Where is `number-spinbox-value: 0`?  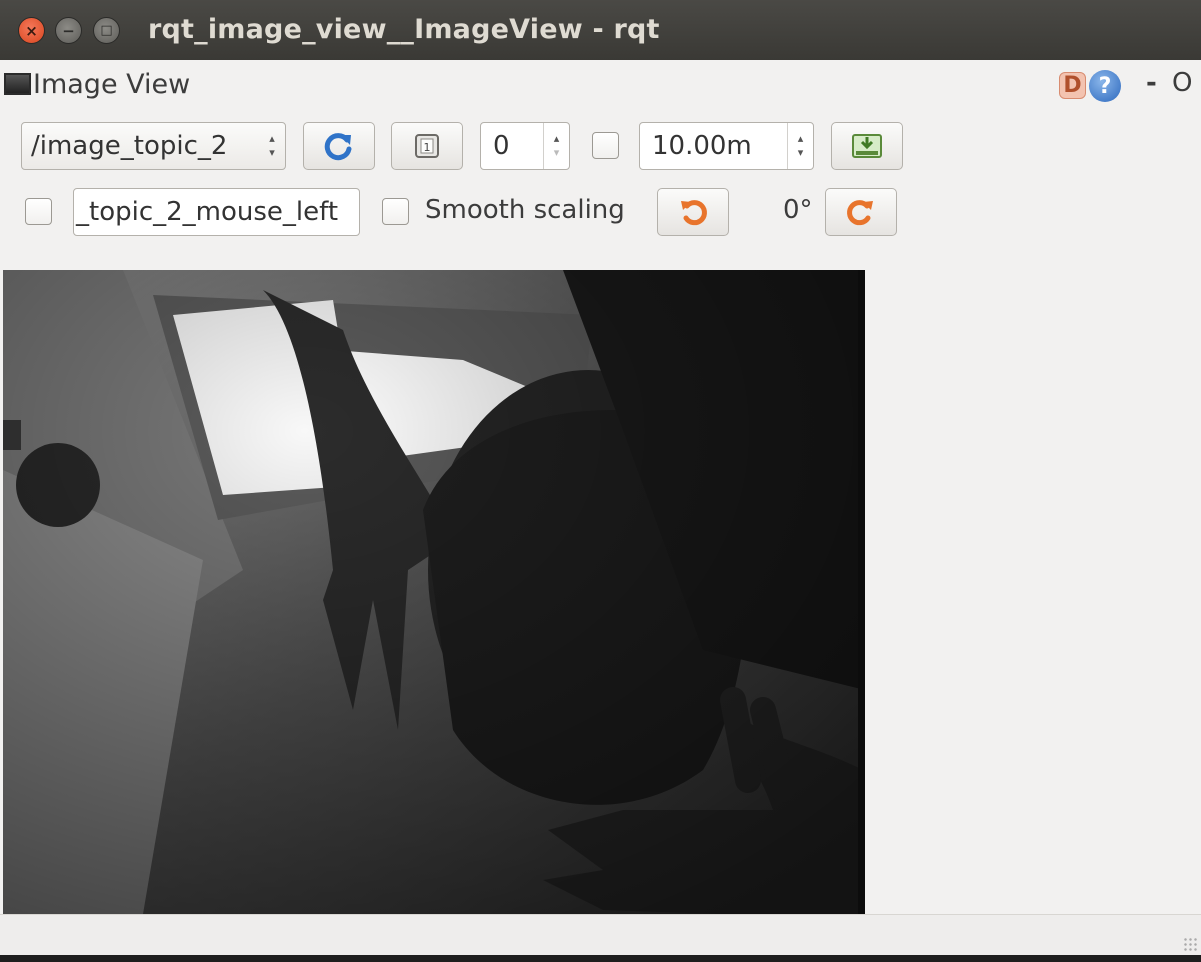 number-spinbox-value: 0 is located at coordinates (501, 146).